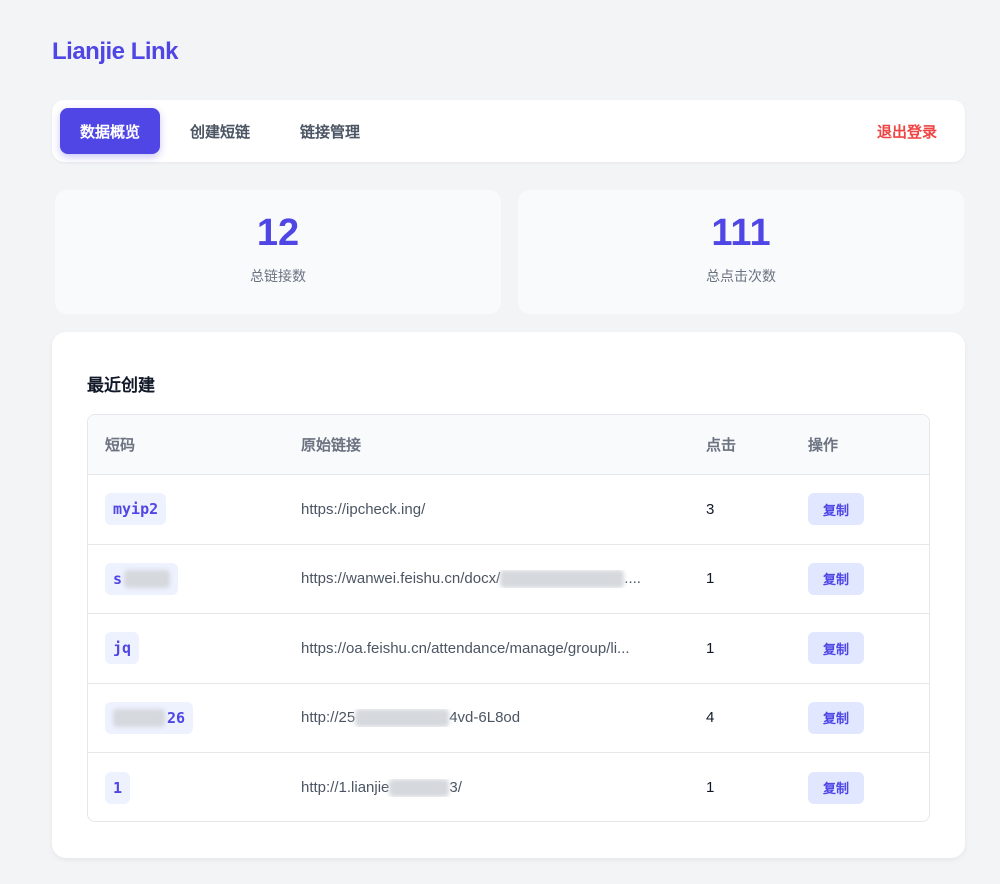 This screenshot has width=1000, height=884. Describe the element at coordinates (710, 718) in the screenshot. I see `click-count: 4` at that location.